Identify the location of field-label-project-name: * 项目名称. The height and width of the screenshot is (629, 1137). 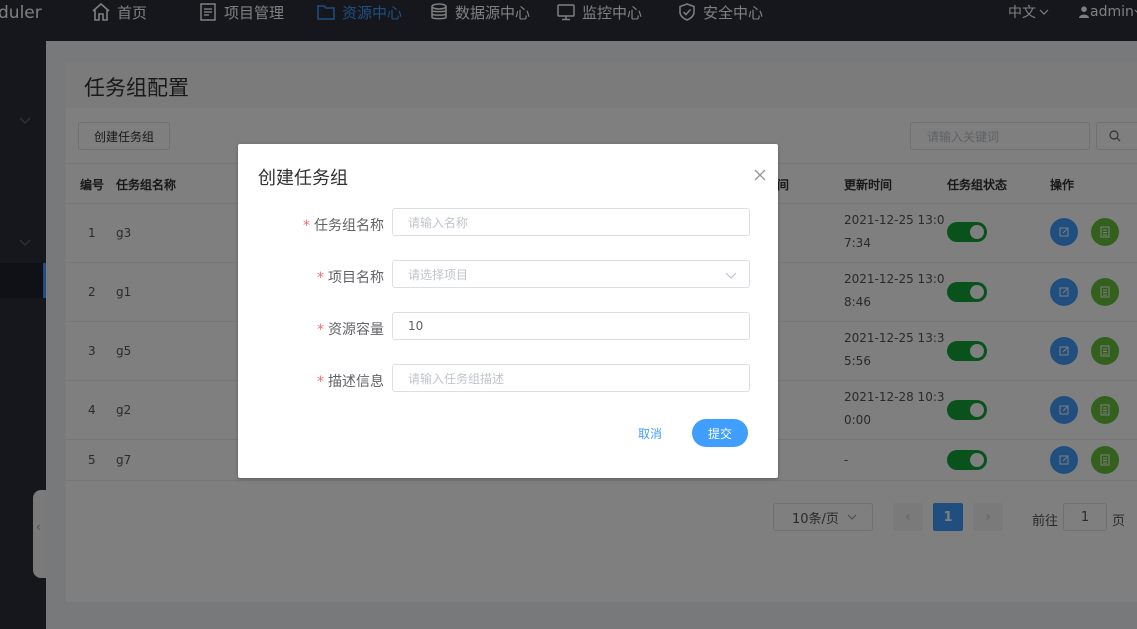
(350, 278).